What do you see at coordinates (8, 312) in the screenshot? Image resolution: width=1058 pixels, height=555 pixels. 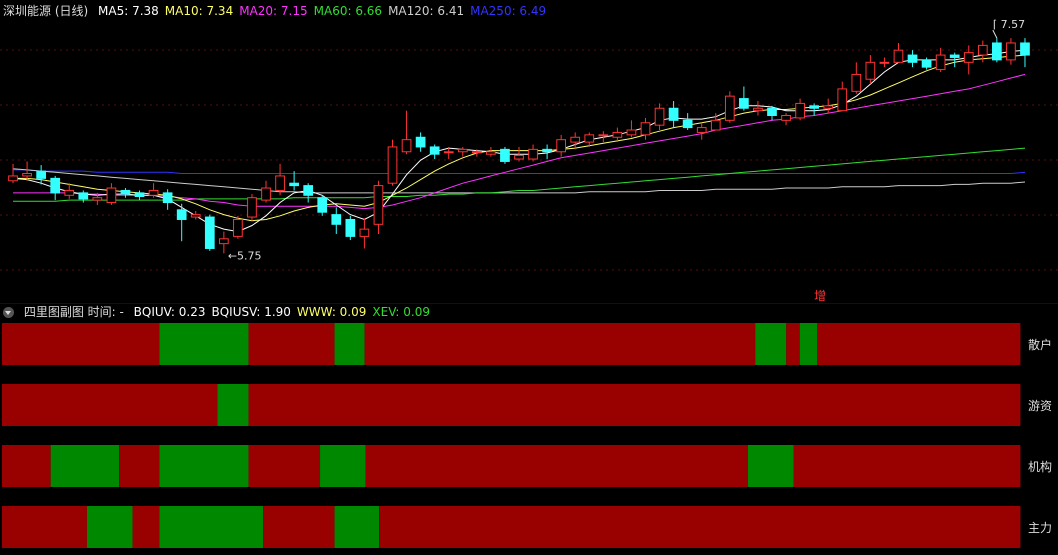 I see `chevron-down-icon` at bounding box center [8, 312].